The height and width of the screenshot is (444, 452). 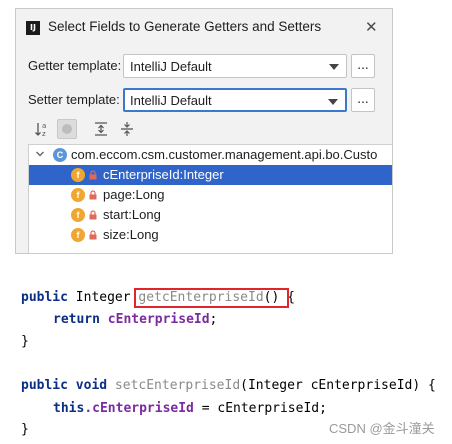 I want to click on field-label: size:Long, so click(x=131, y=234).